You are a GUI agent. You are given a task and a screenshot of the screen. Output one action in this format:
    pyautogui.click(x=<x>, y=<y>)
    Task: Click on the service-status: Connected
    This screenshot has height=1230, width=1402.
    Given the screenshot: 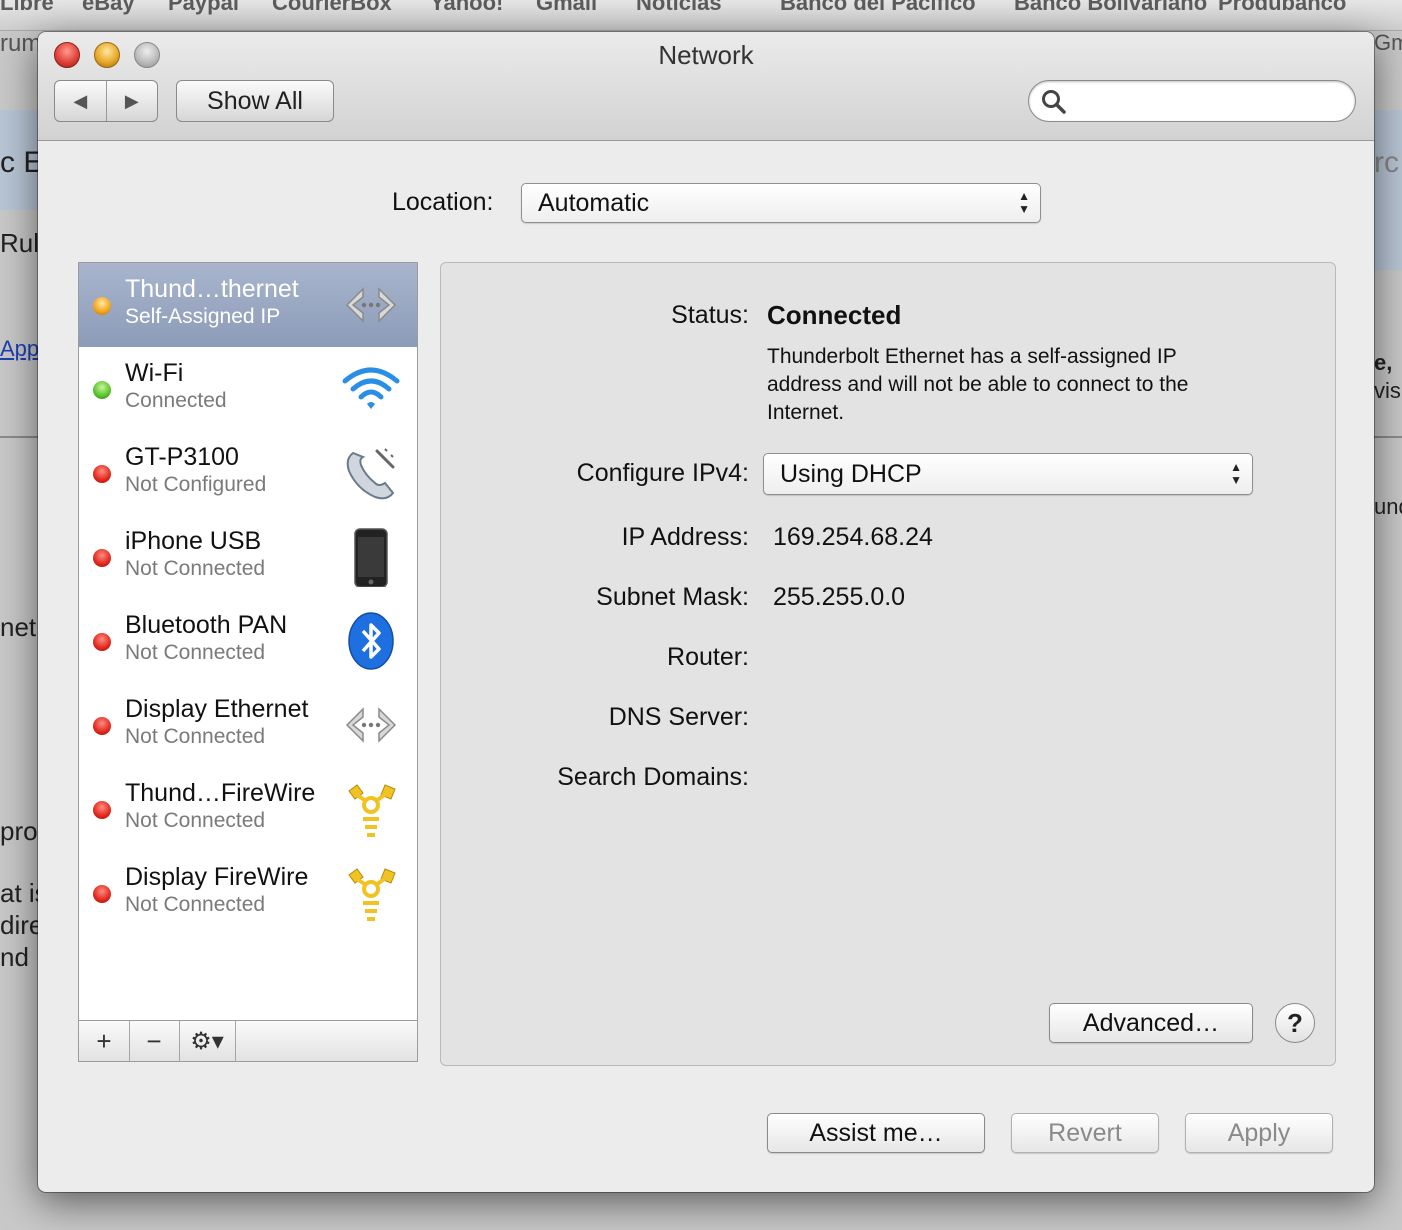 What is the action you would take?
    pyautogui.click(x=176, y=400)
    